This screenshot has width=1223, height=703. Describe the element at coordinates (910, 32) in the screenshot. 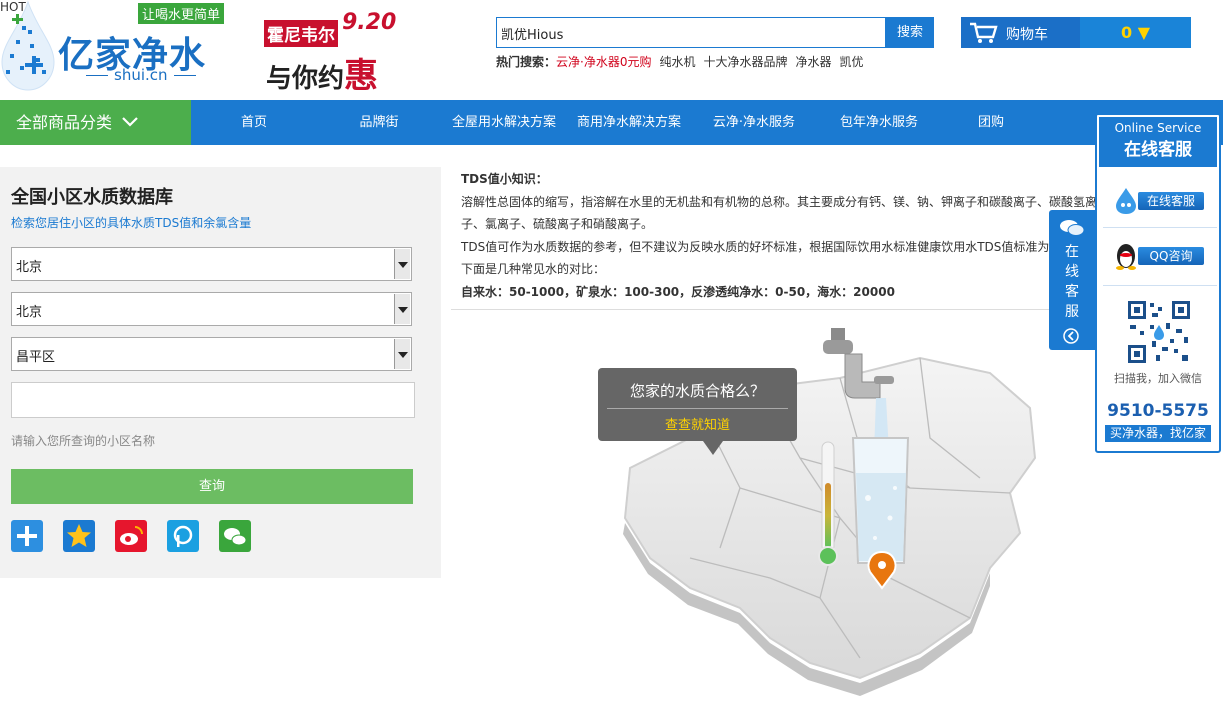

I see `search-button: 搜索` at that location.